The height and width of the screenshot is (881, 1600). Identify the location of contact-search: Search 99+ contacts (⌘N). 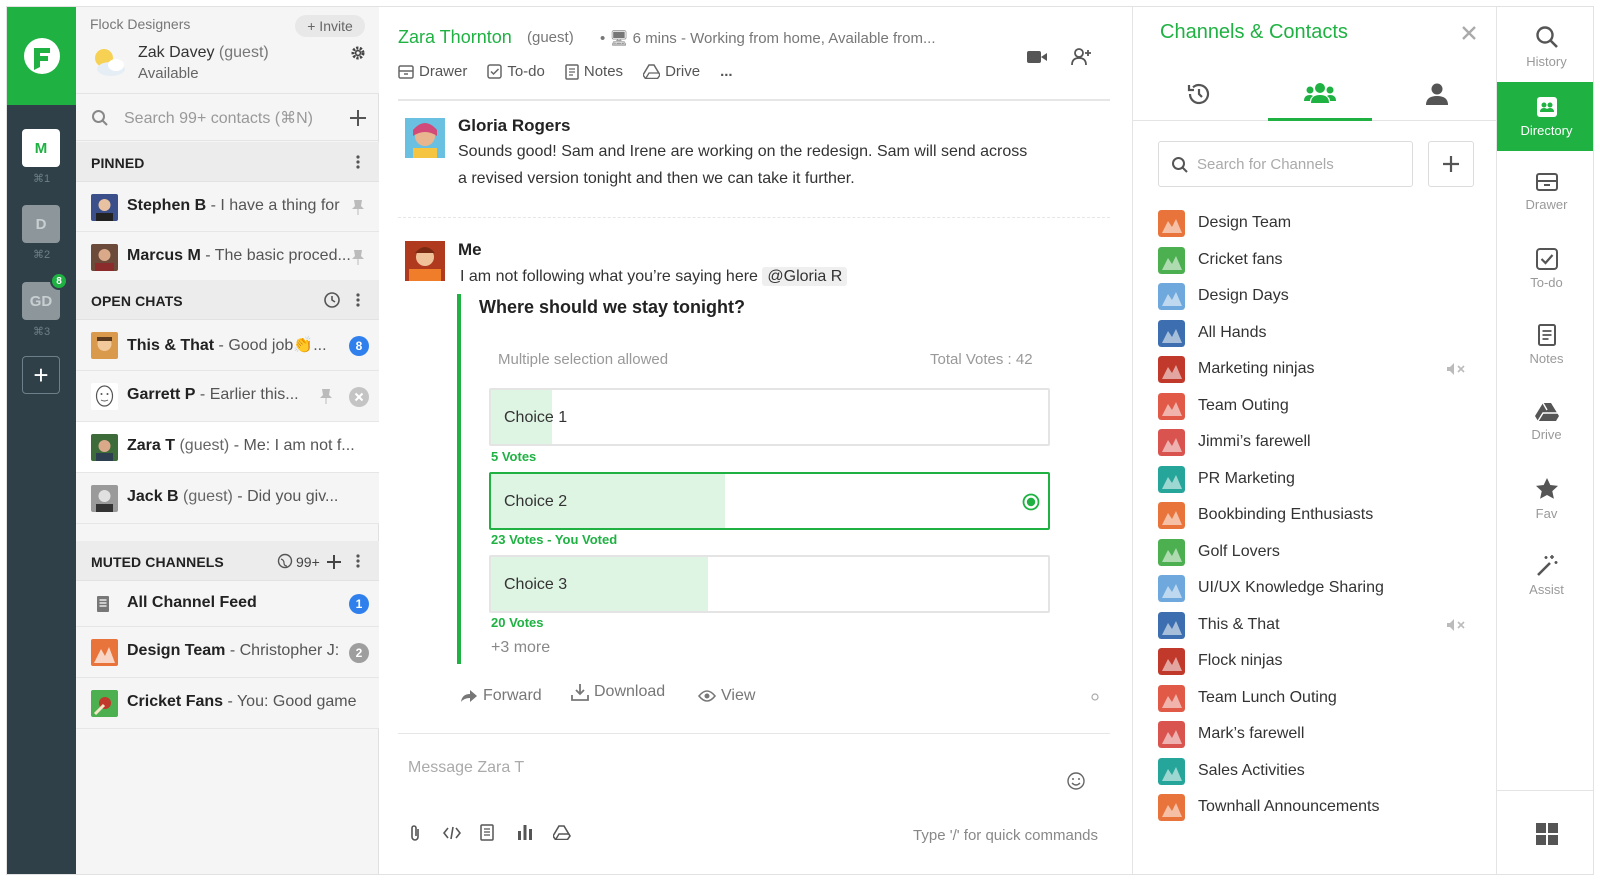
(227, 117).